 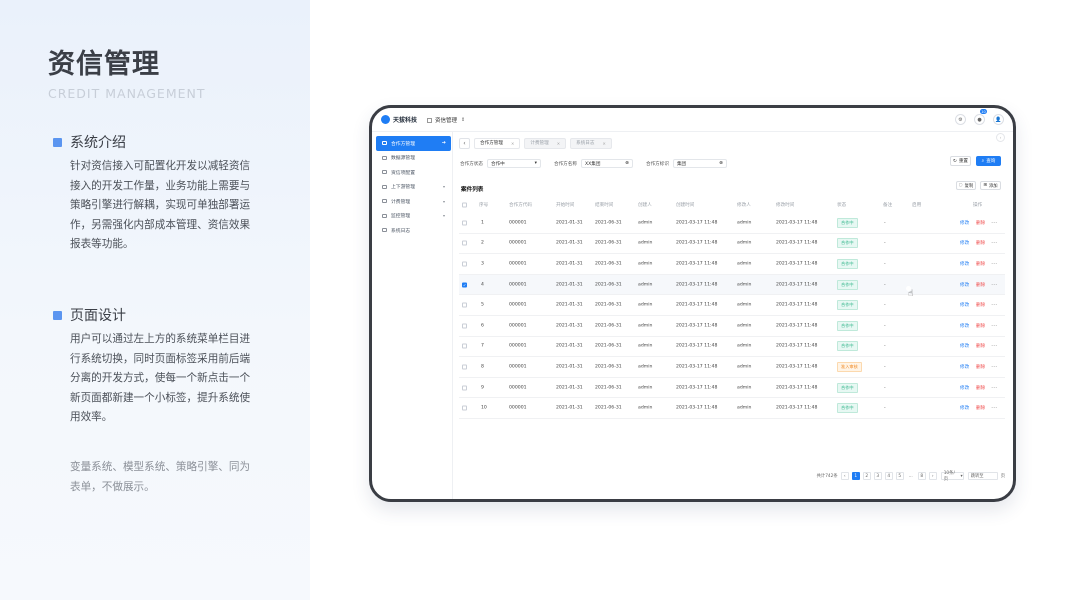 I want to click on system-menu-label: 资信管理, so click(x=446, y=121).